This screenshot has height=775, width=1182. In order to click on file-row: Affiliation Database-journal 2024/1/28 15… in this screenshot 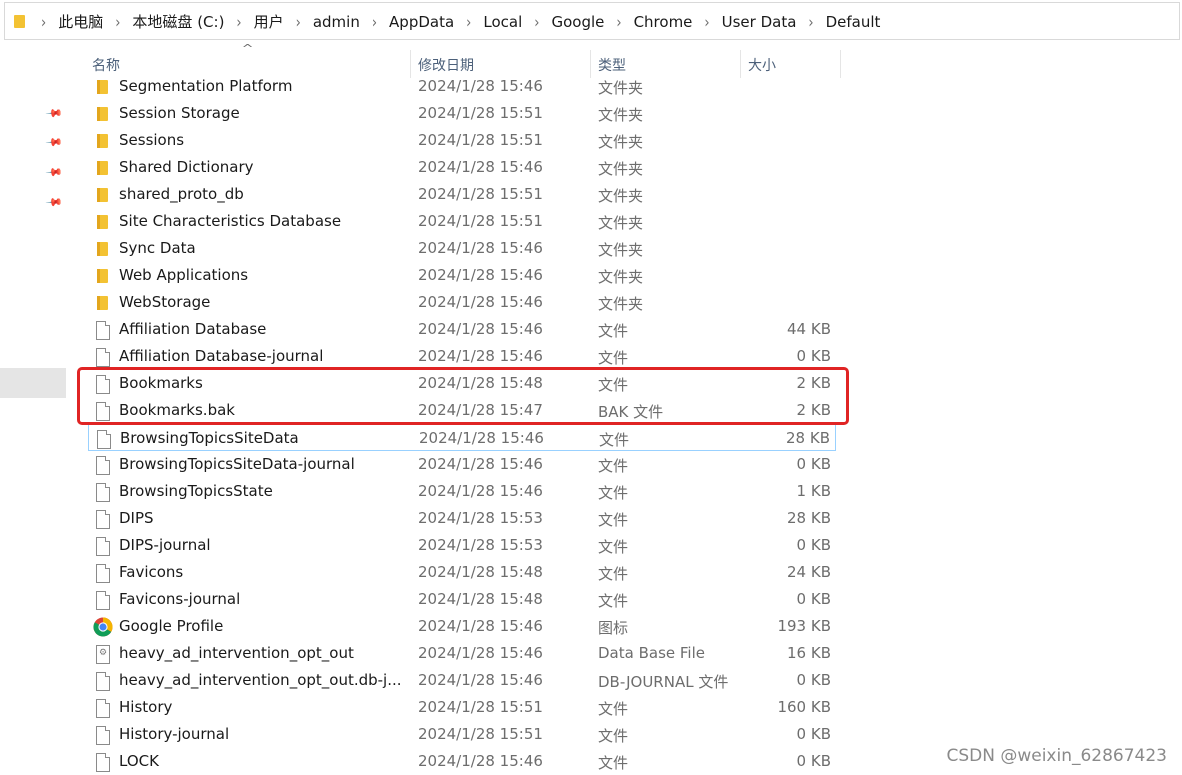, I will do `click(462, 356)`.